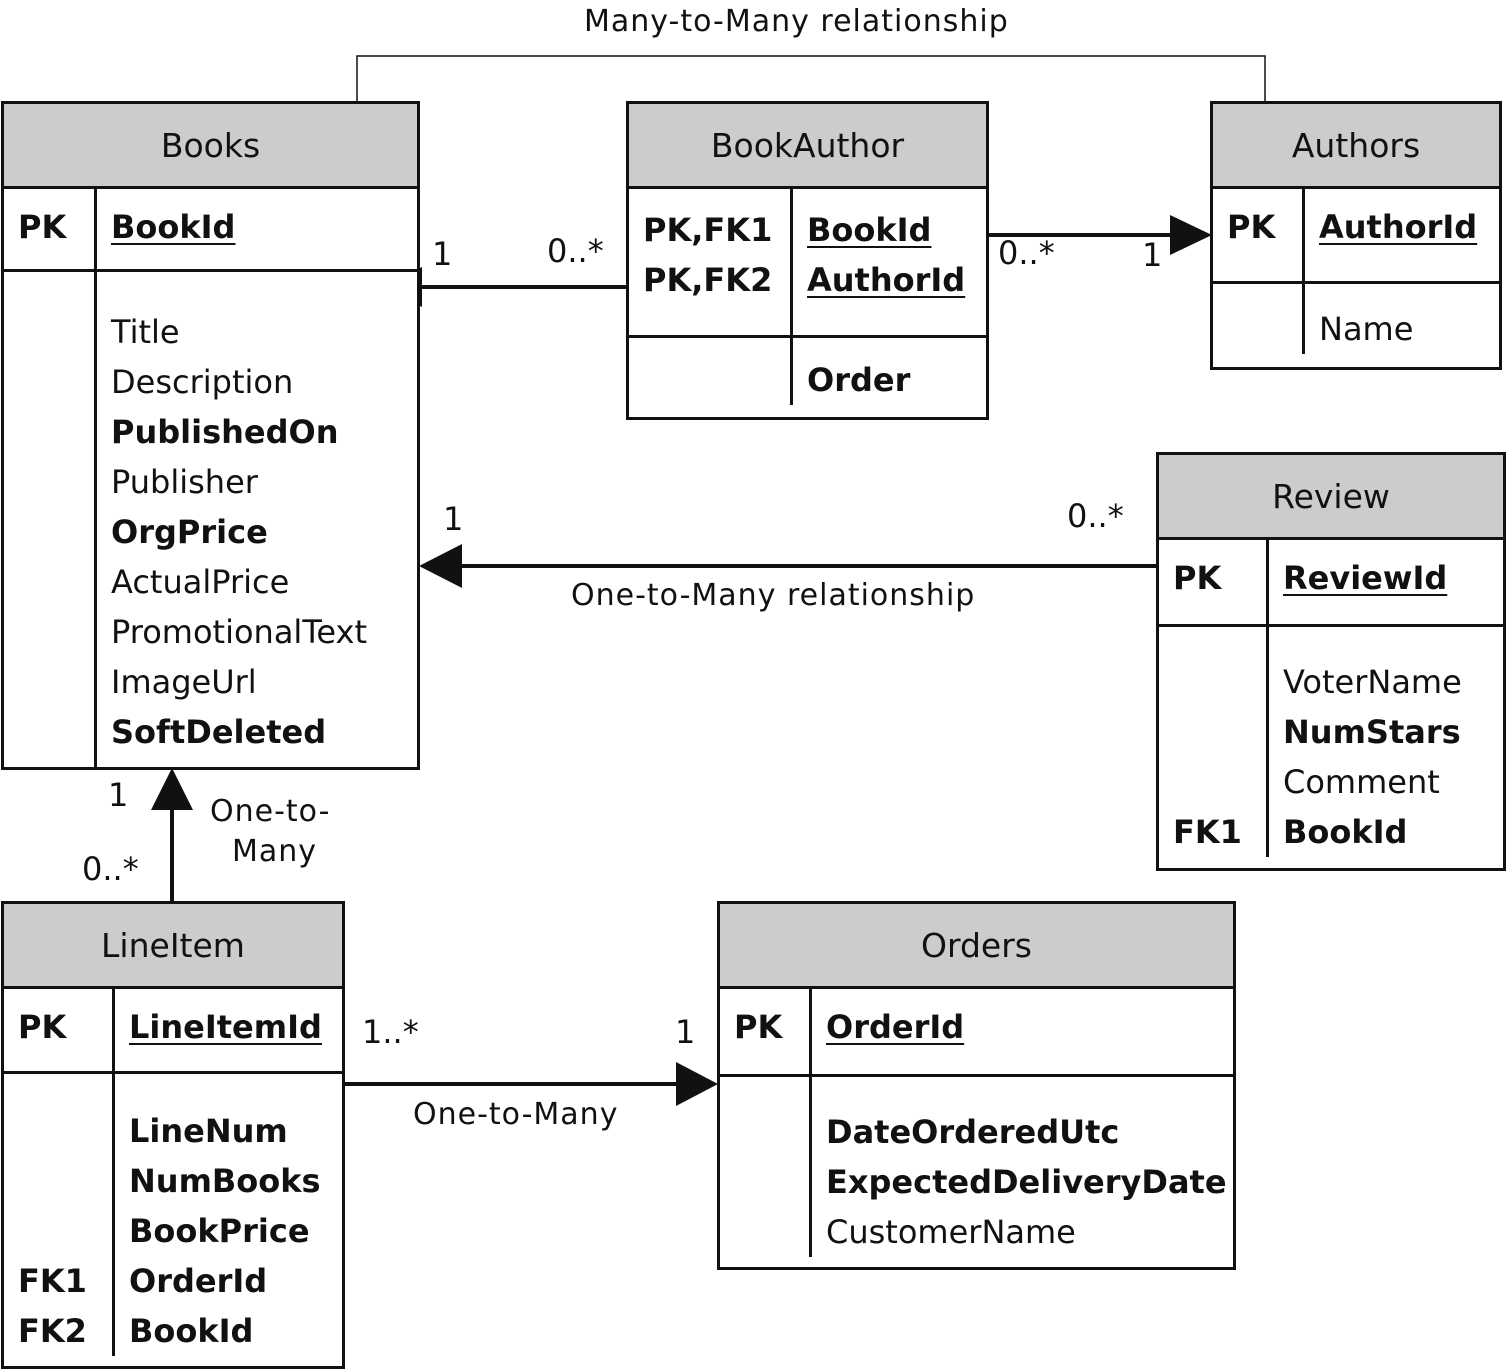 This screenshot has width=1507, height=1370. Describe the element at coordinates (708, 280) in the screenshot. I see `key-label: PK,FK2` at that location.